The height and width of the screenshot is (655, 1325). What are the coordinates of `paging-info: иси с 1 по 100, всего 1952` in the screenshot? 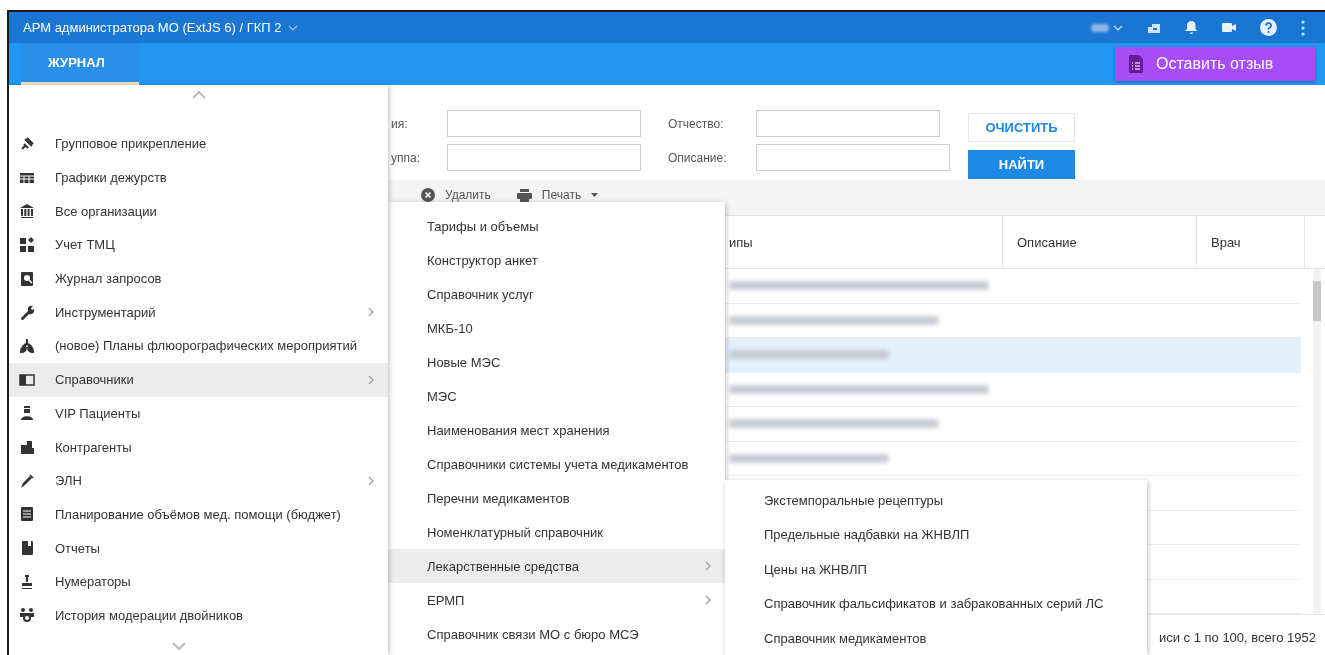 It's located at (1237, 637).